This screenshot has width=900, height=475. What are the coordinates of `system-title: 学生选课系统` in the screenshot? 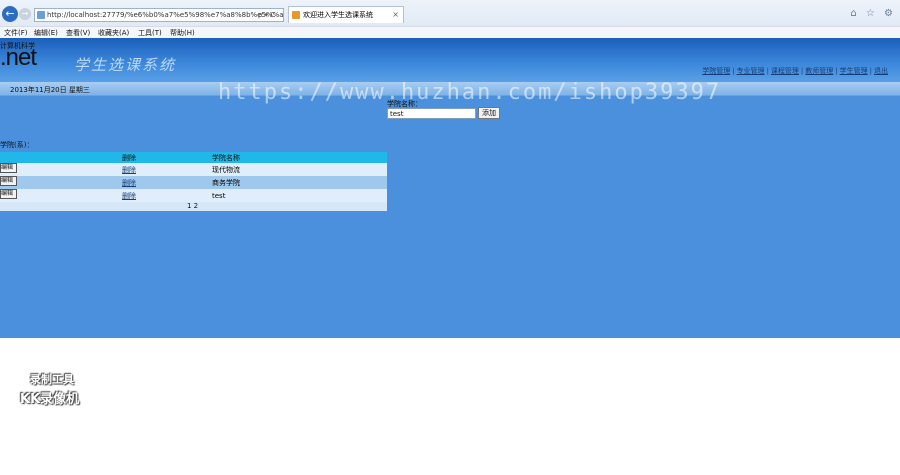 It's located at (125, 65).